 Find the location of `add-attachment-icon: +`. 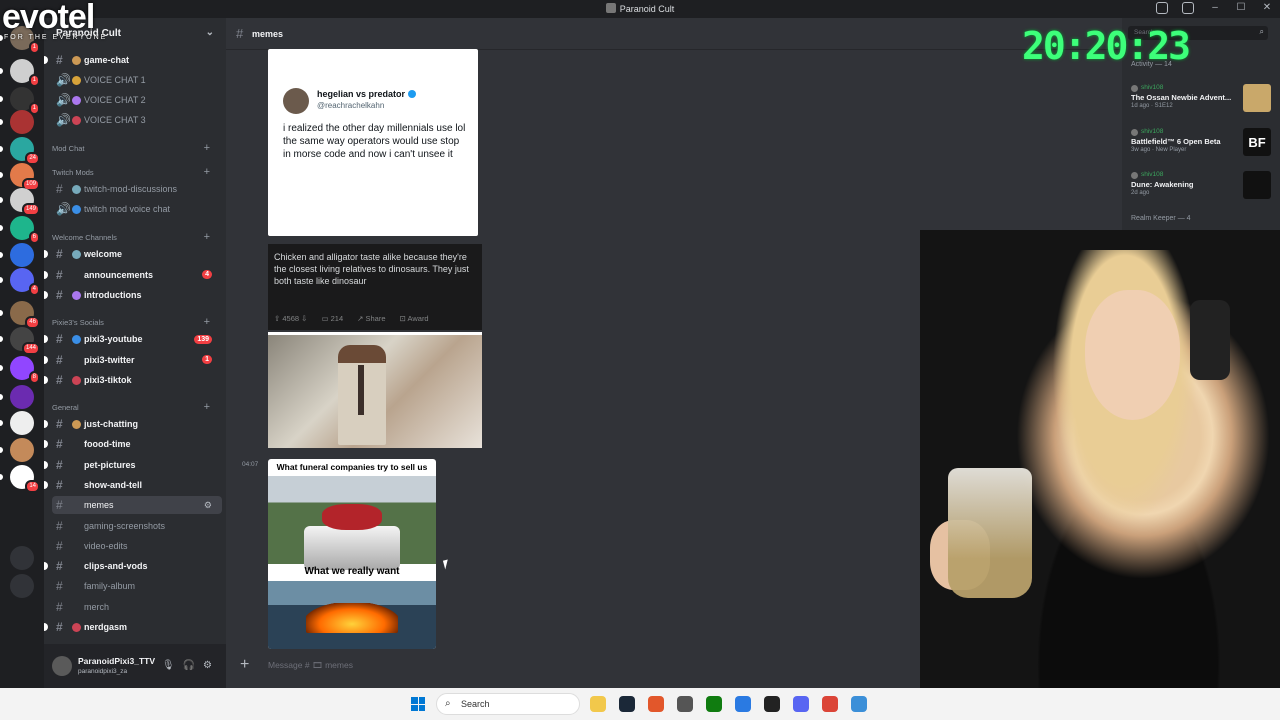

add-attachment-icon: + is located at coordinates (244, 665).